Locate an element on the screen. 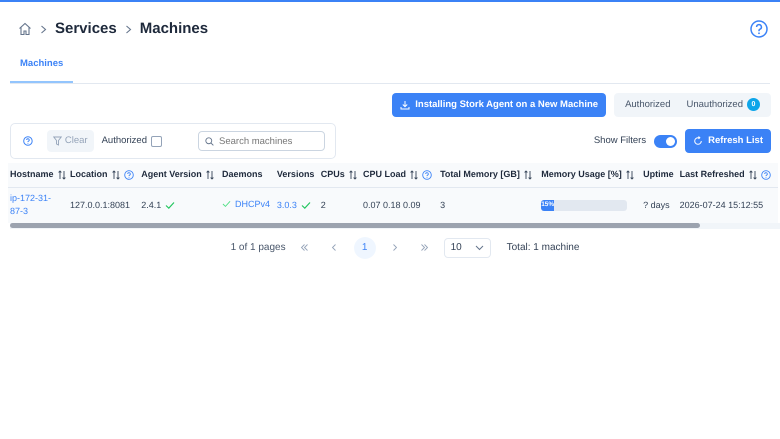 The image size is (780, 439). breadcrumb-link: Services is located at coordinates (86, 29).